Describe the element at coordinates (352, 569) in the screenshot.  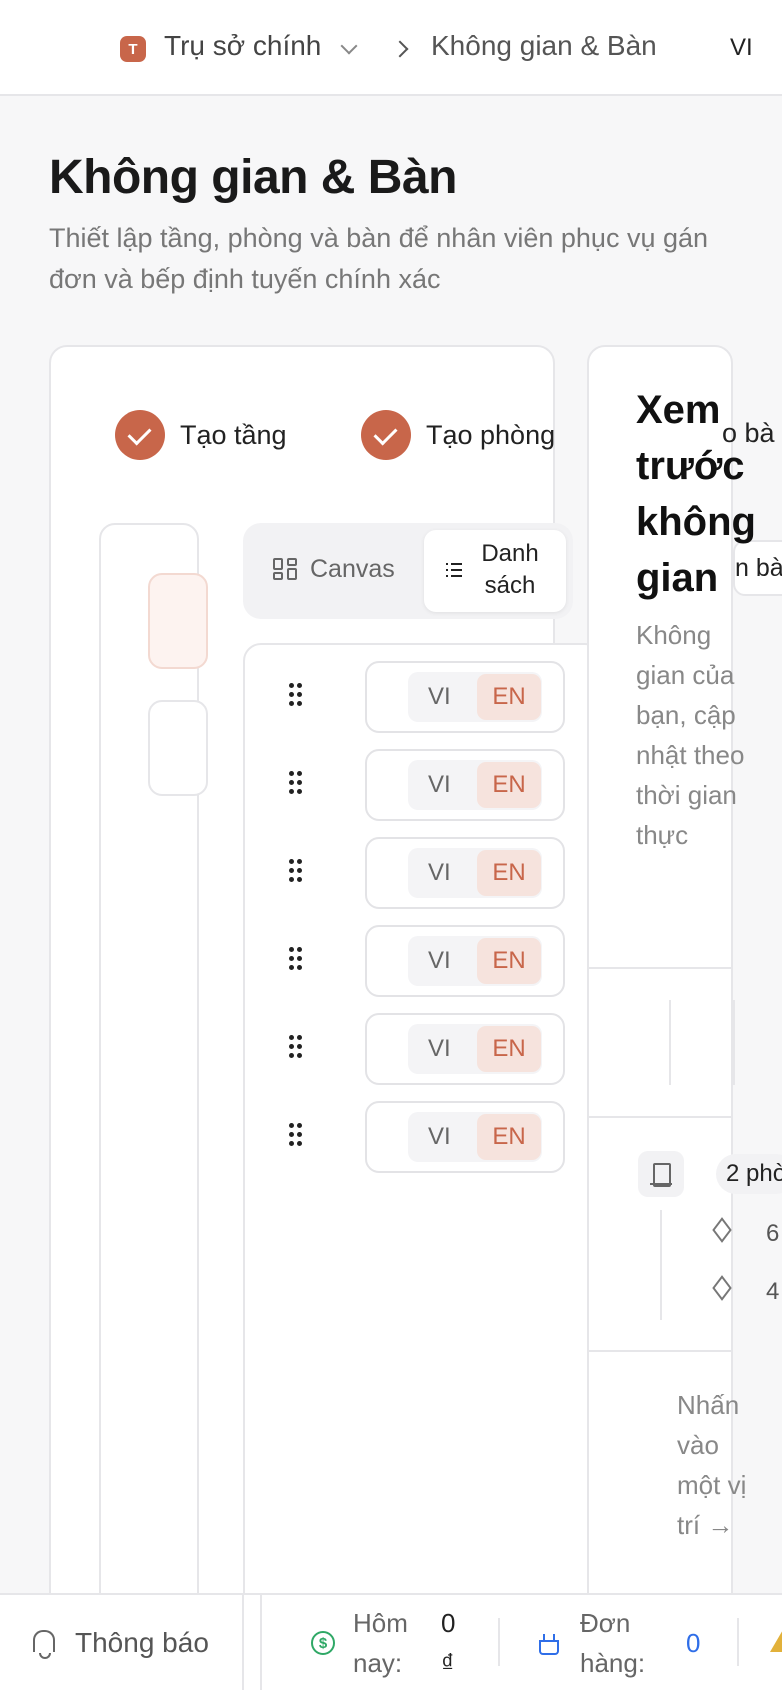
I see `tab-canvas: Canvas` at that location.